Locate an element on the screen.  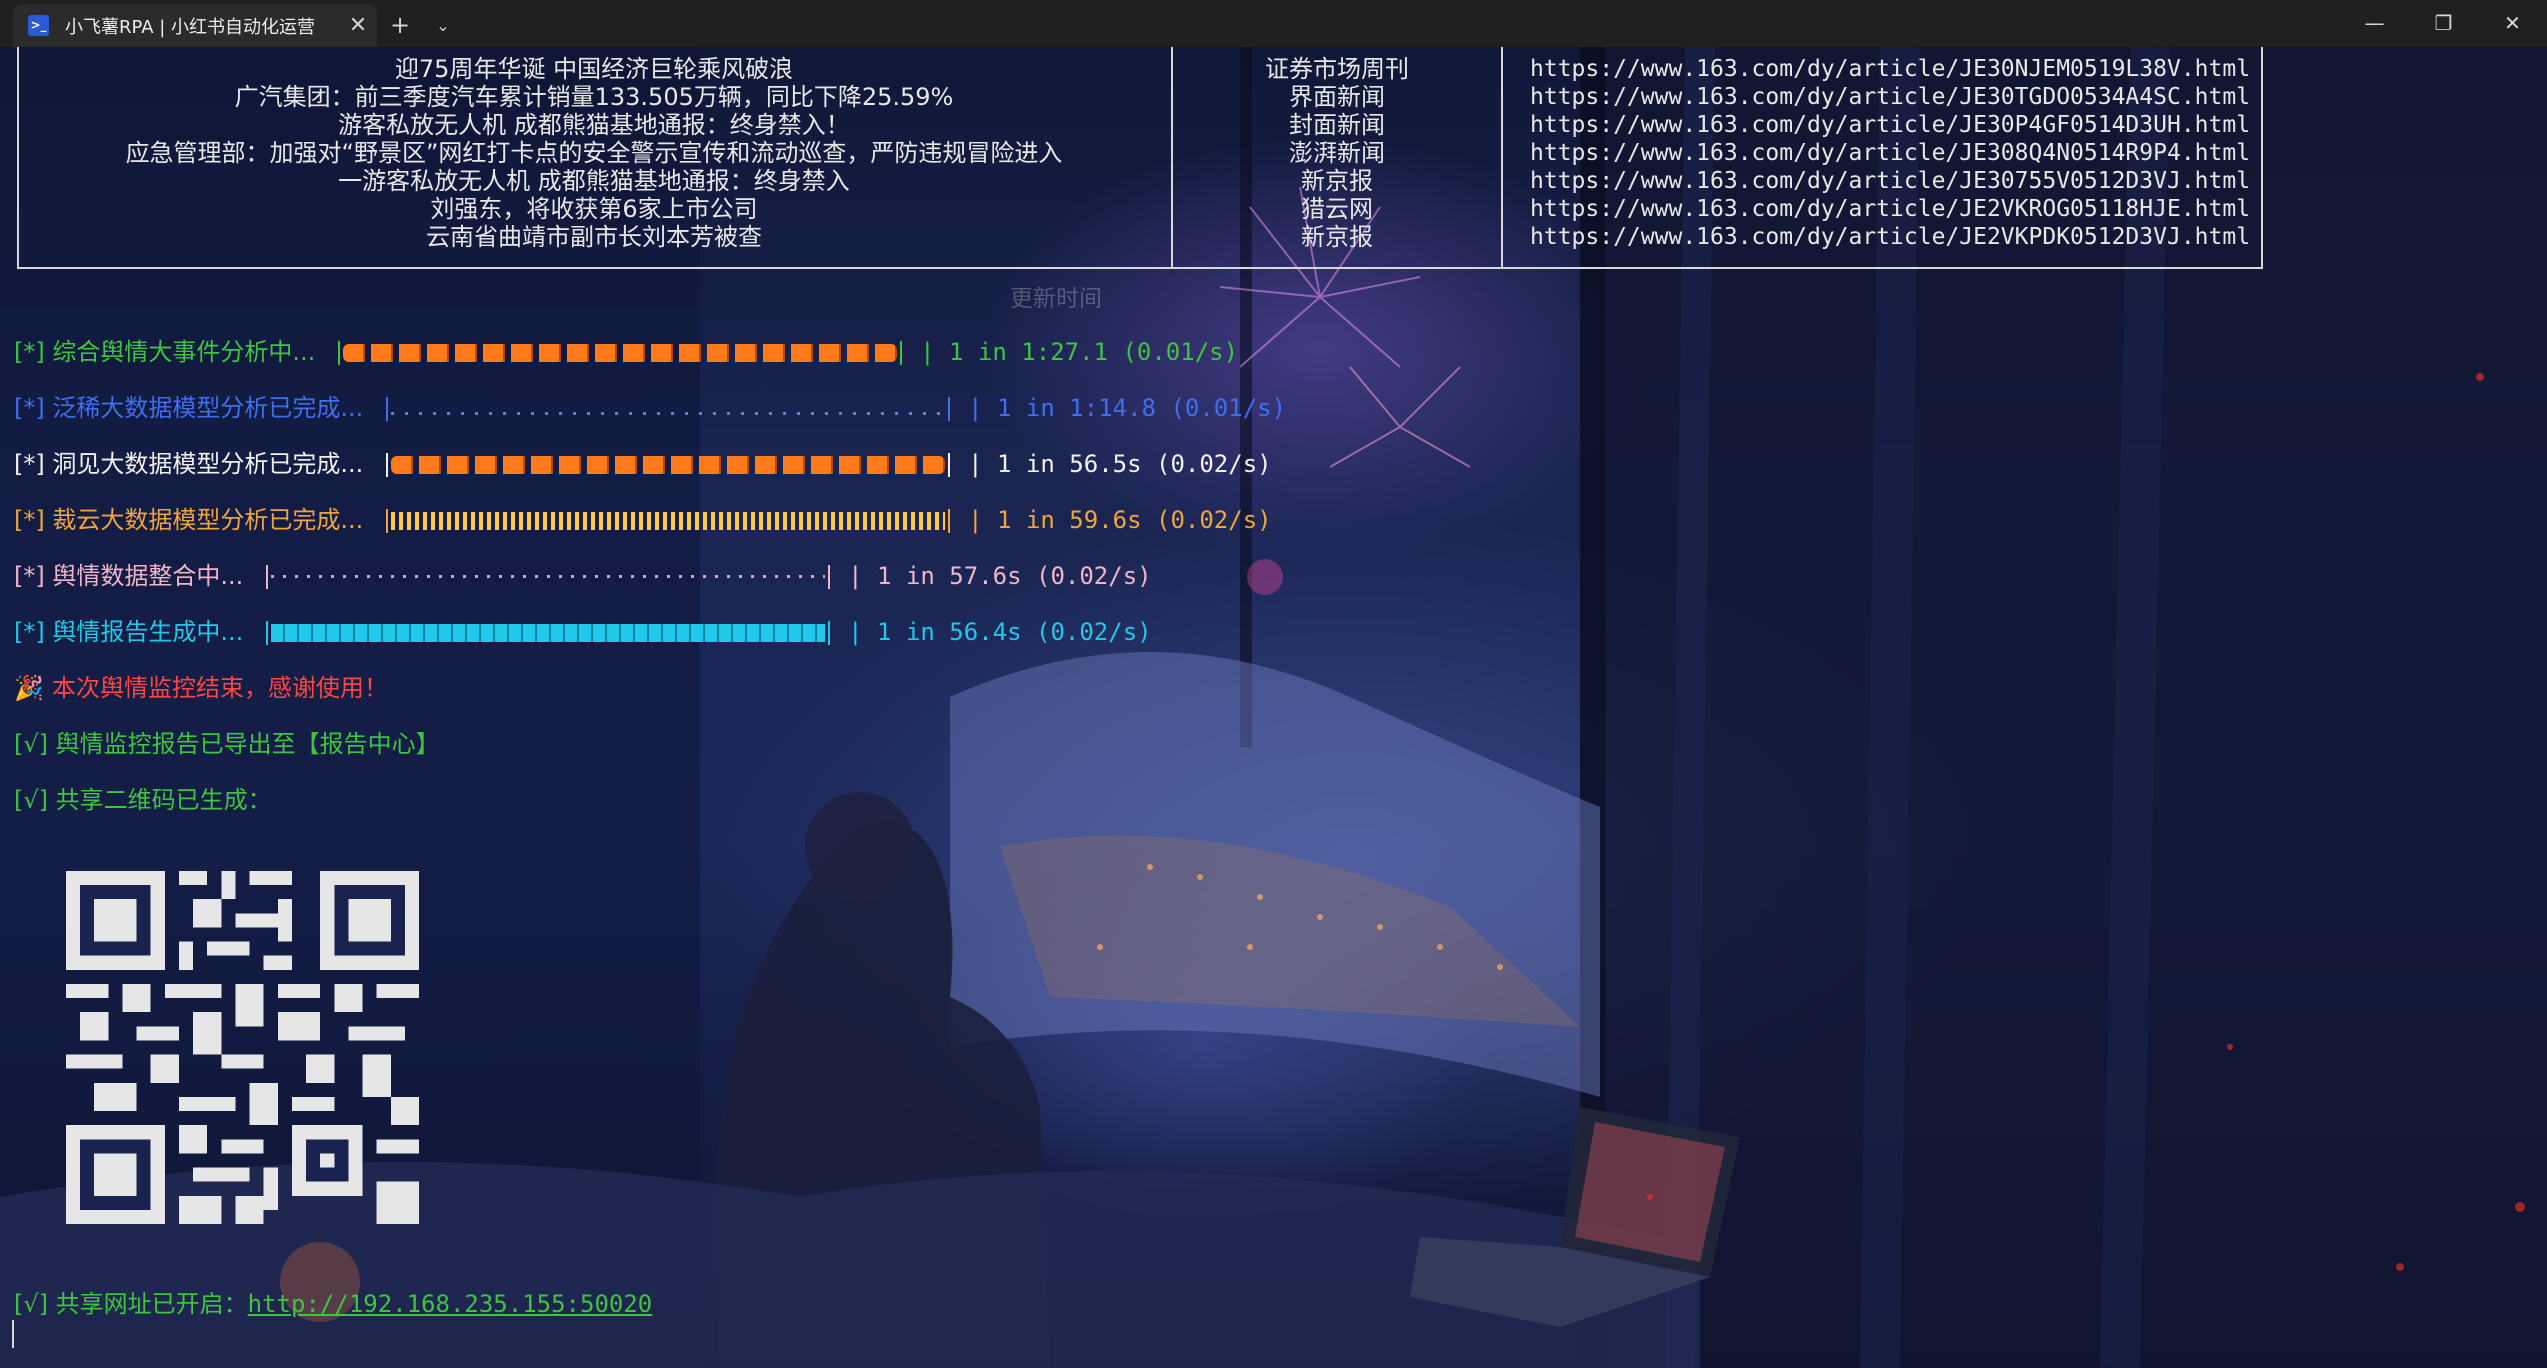
progress-stat: | 1 in 1:14.8 (0.01/s) is located at coordinates (1127, 408).